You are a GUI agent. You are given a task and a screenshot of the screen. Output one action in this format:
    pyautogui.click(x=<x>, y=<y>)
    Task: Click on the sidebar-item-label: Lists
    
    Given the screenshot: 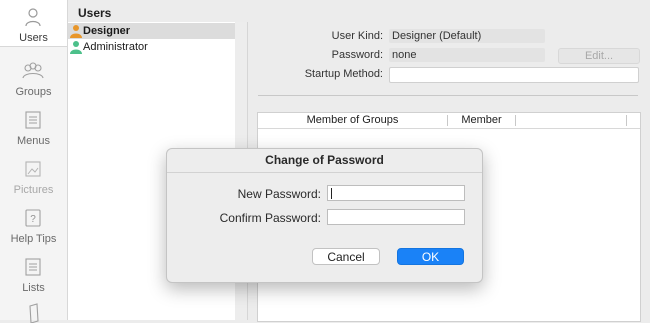 What is the action you would take?
    pyautogui.click(x=33, y=288)
    